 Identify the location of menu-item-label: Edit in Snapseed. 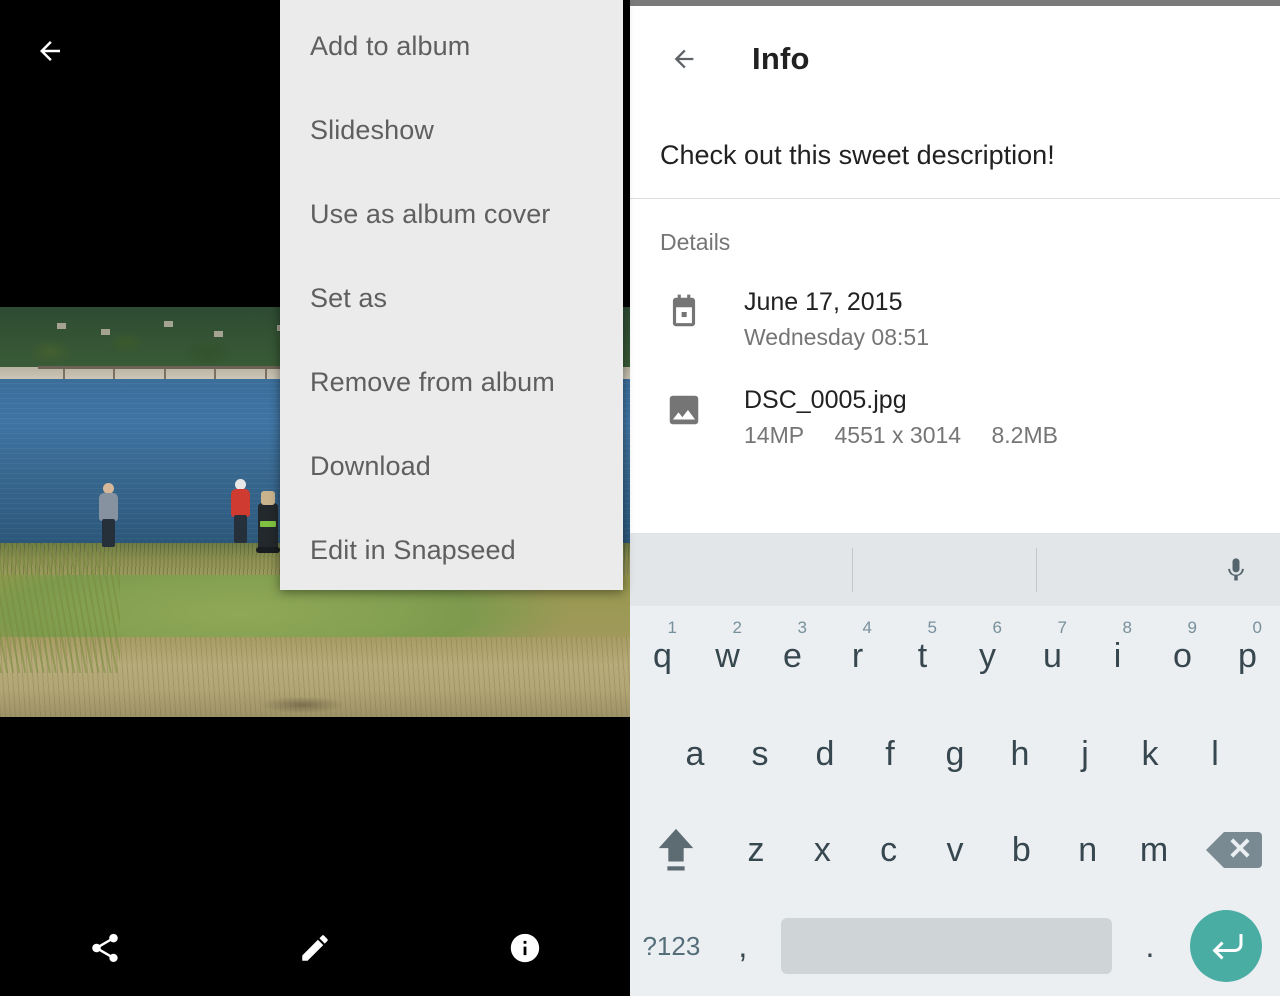
(413, 549).